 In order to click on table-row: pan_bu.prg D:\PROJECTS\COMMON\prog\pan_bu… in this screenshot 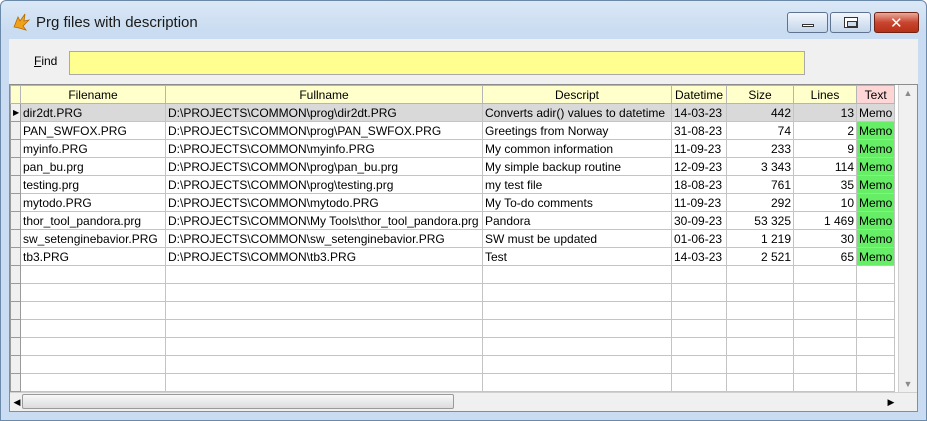, I will do `click(453, 166)`.